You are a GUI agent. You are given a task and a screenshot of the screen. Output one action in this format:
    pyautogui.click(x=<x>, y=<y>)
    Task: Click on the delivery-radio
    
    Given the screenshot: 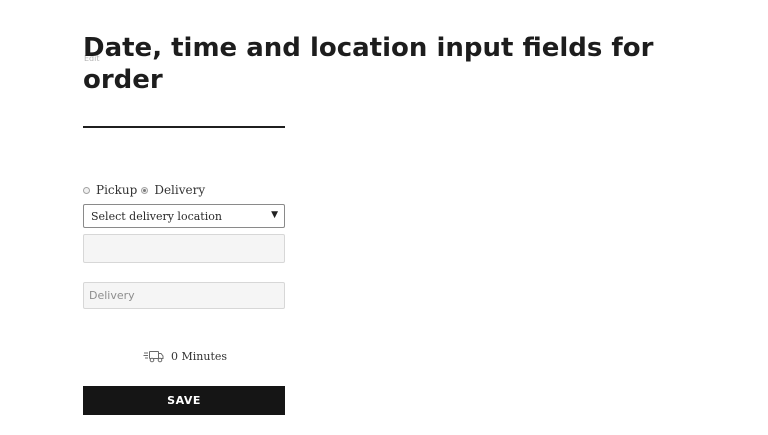 What is the action you would take?
    pyautogui.click(x=145, y=190)
    